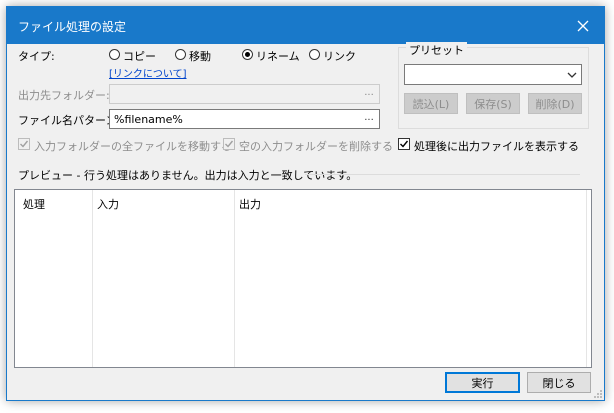 The image size is (614, 413). Describe the element at coordinates (496, 146) in the screenshot. I see `show-output-label: 処理後に出力ファイルを表示する` at that location.